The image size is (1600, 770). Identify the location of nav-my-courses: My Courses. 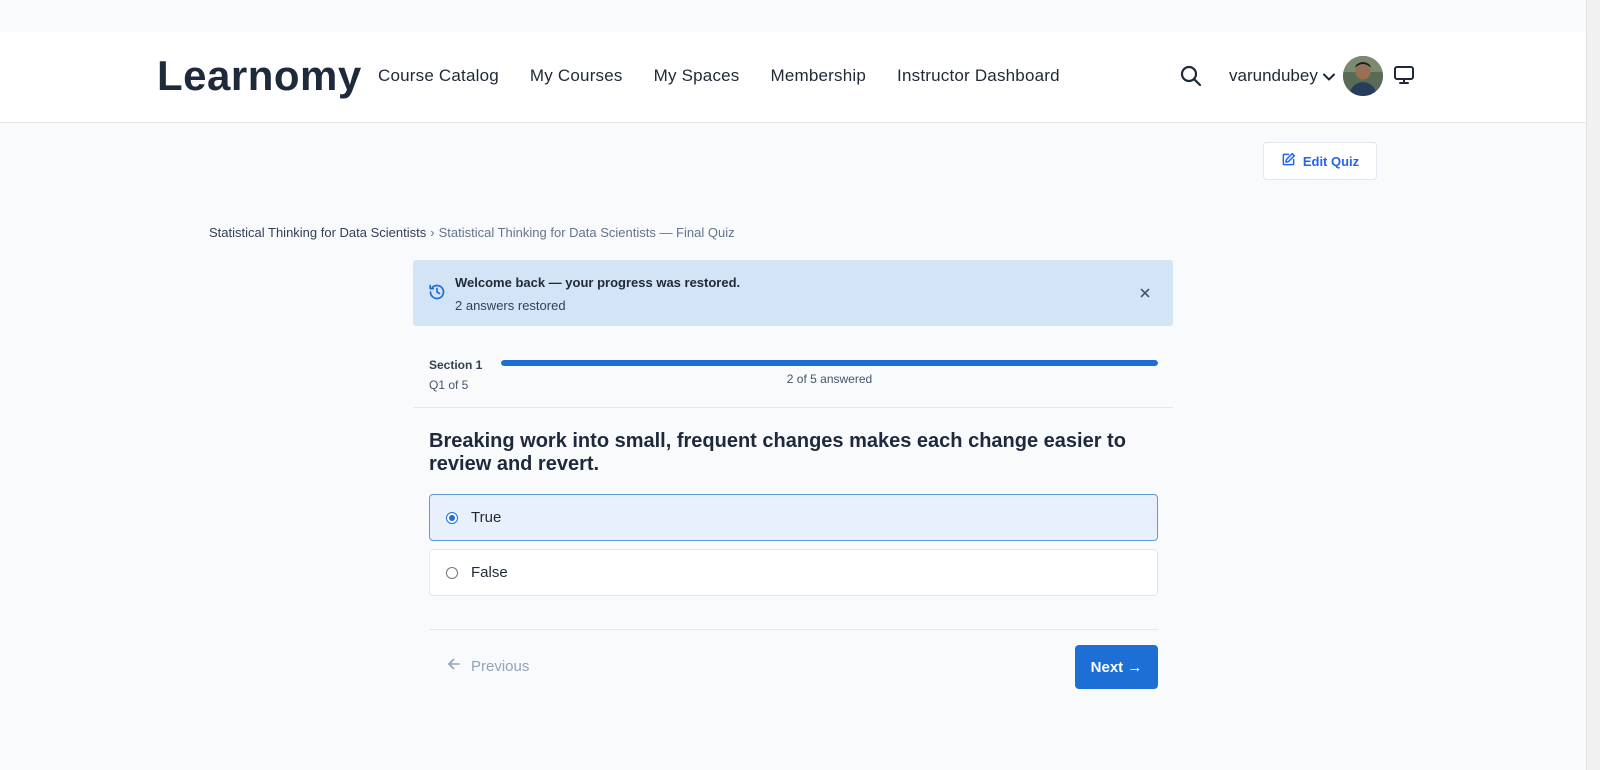
(576, 76).